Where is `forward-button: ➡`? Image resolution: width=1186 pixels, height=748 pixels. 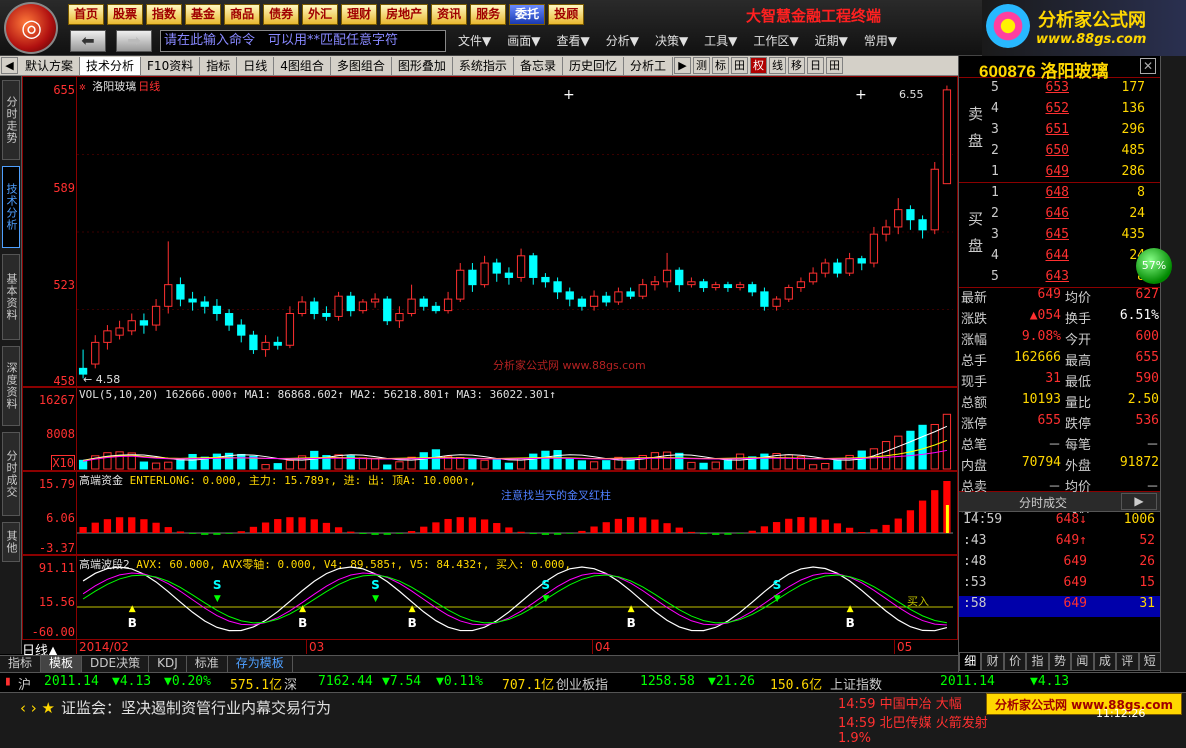 forward-button: ➡ is located at coordinates (134, 41).